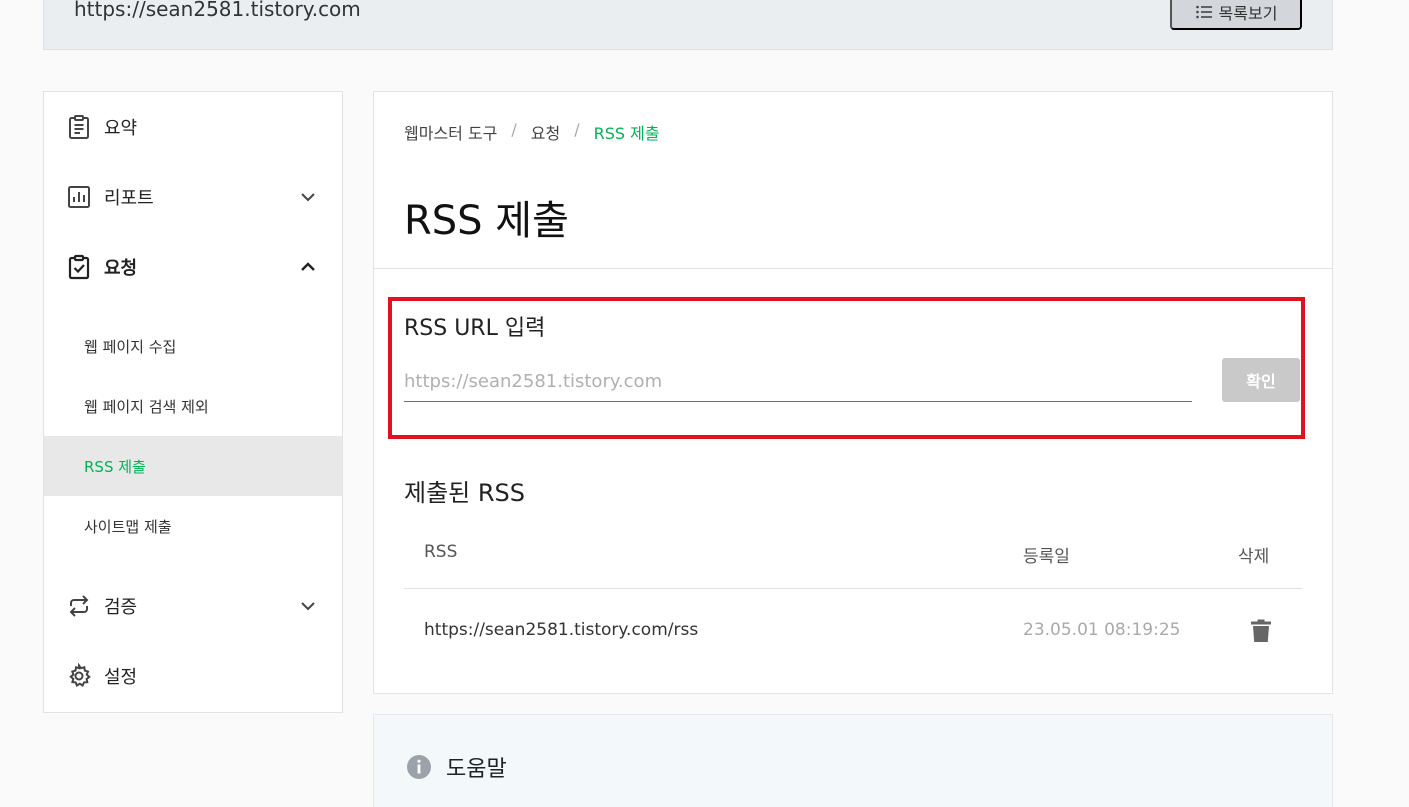  Describe the element at coordinates (193, 127) in the screenshot. I see `sidebar-item-summary: 요약` at that location.